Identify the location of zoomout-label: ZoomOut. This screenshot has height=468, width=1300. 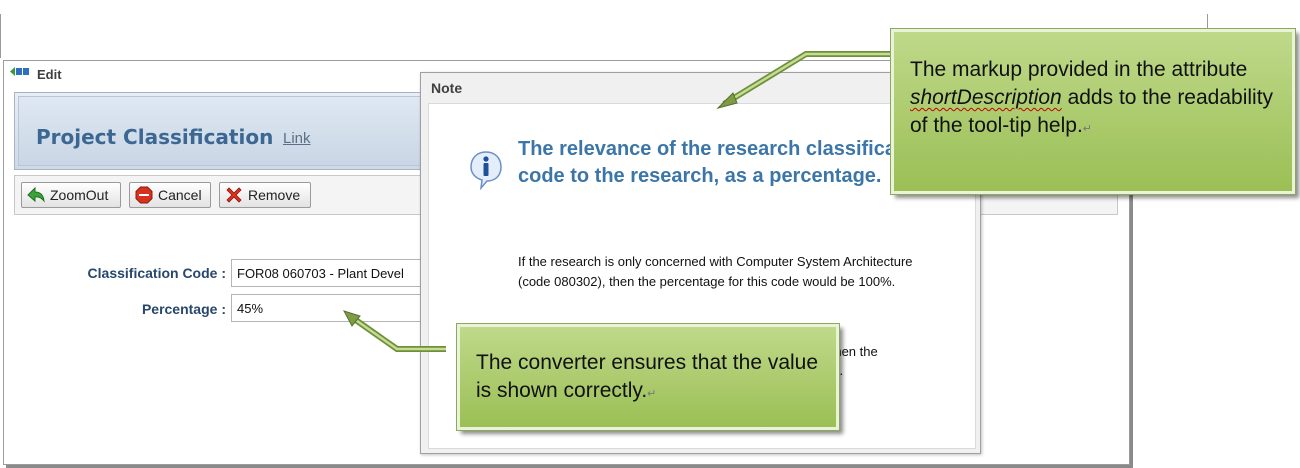
(79, 195).